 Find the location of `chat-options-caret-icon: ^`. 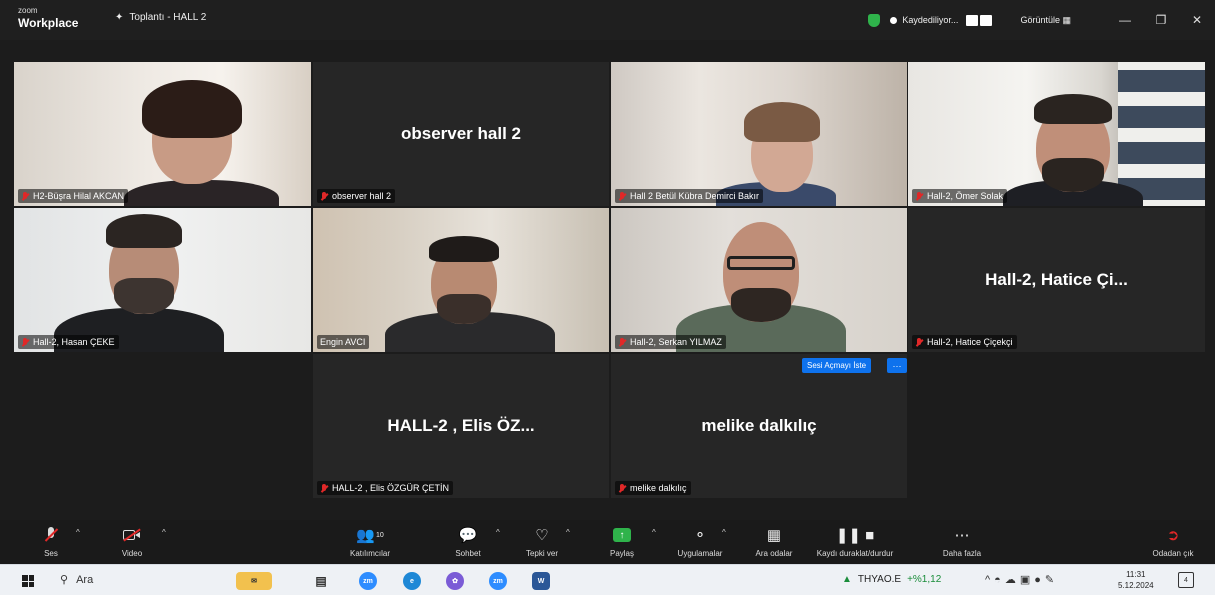

chat-options-caret-icon: ^ is located at coordinates (498, 532).